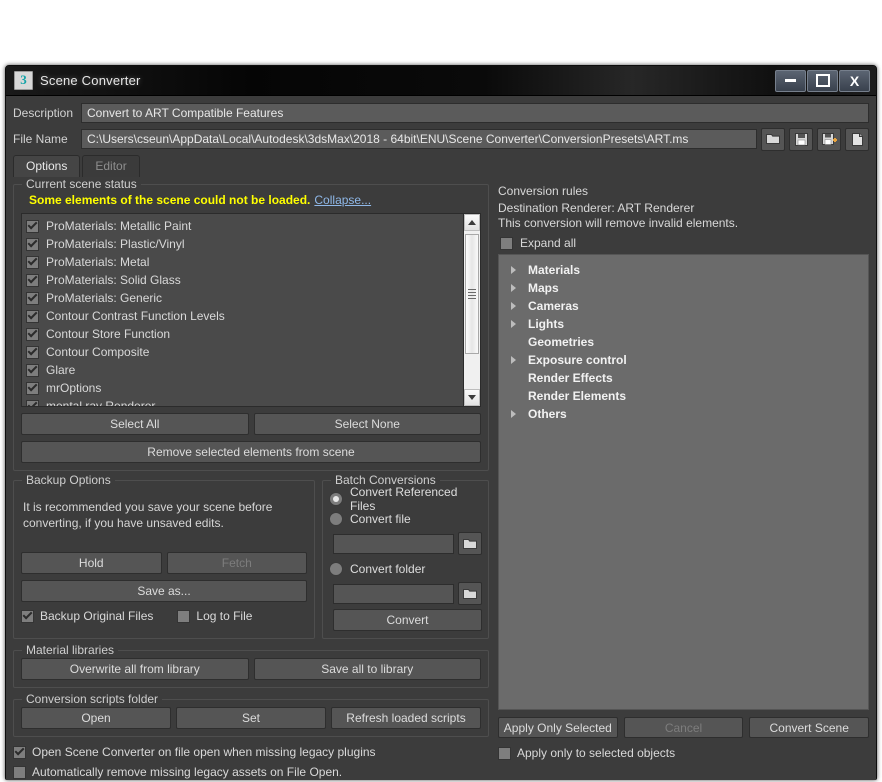 This screenshot has width=882, height=782. What do you see at coordinates (251, 718) in the screenshot?
I see `set-scripts-folder-button: Set` at bounding box center [251, 718].